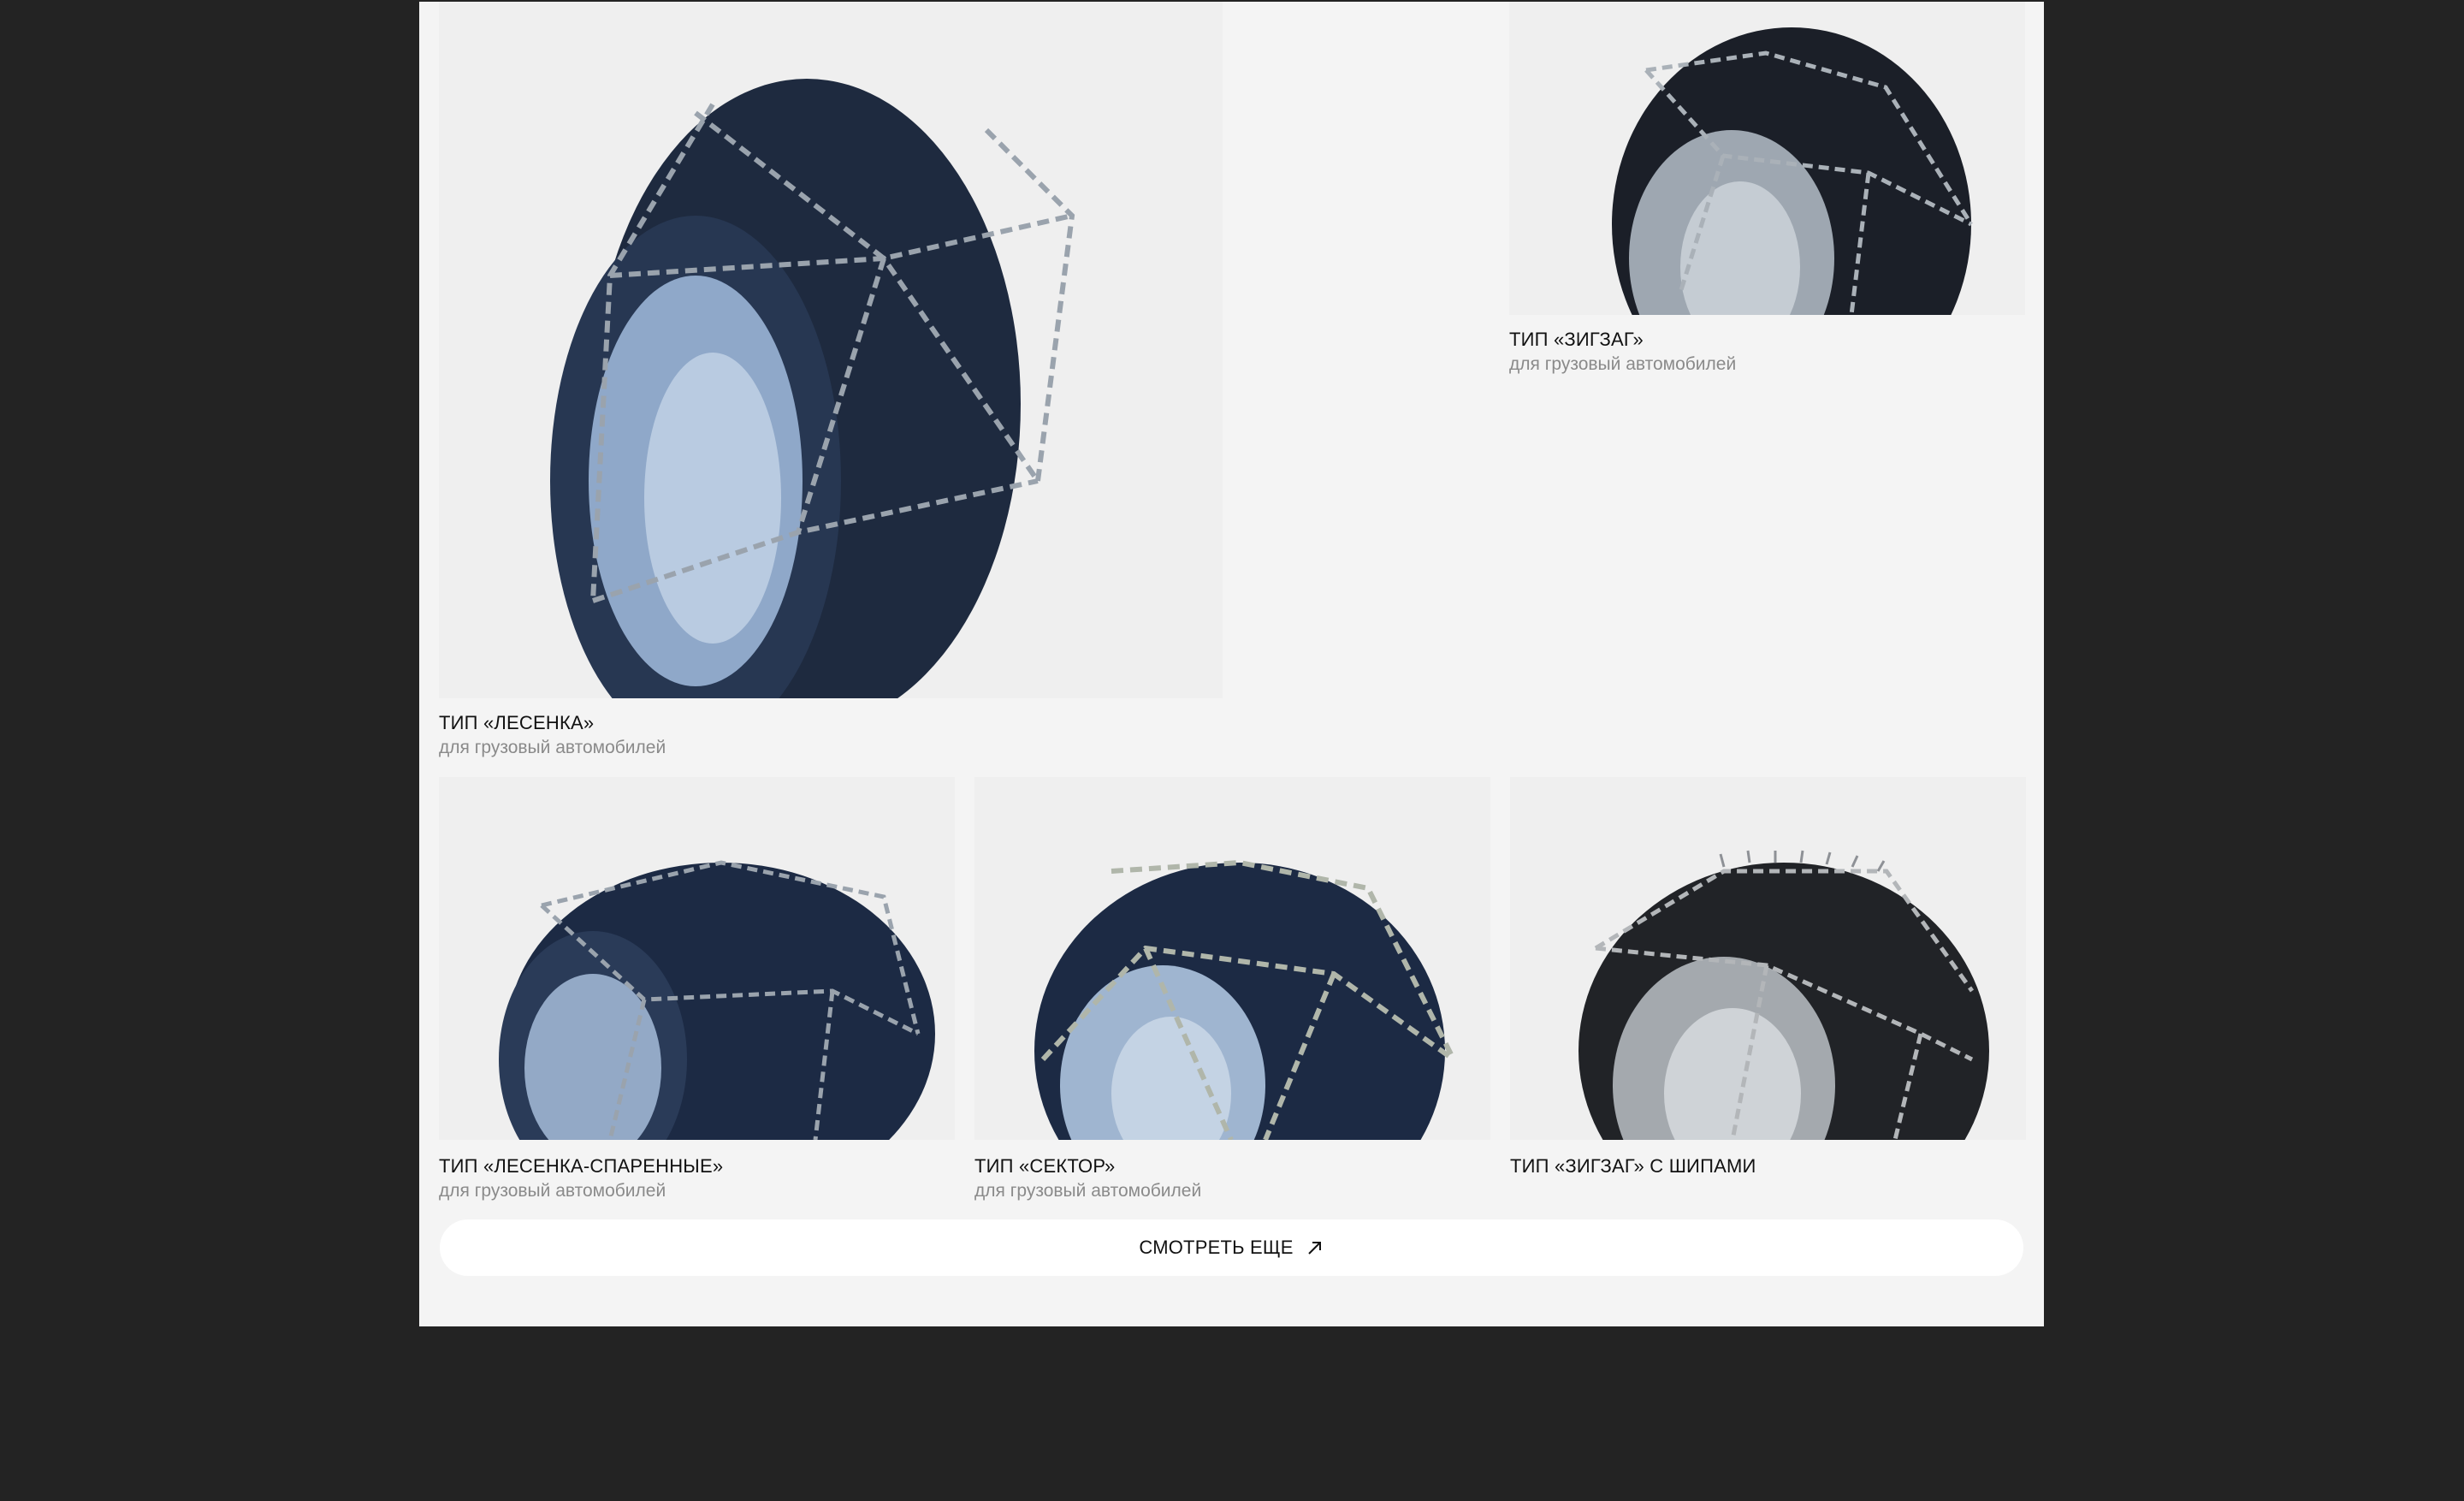 The height and width of the screenshot is (1501, 2464). What do you see at coordinates (1314, 1248) in the screenshot?
I see `arrow-up-right-icon` at bounding box center [1314, 1248].